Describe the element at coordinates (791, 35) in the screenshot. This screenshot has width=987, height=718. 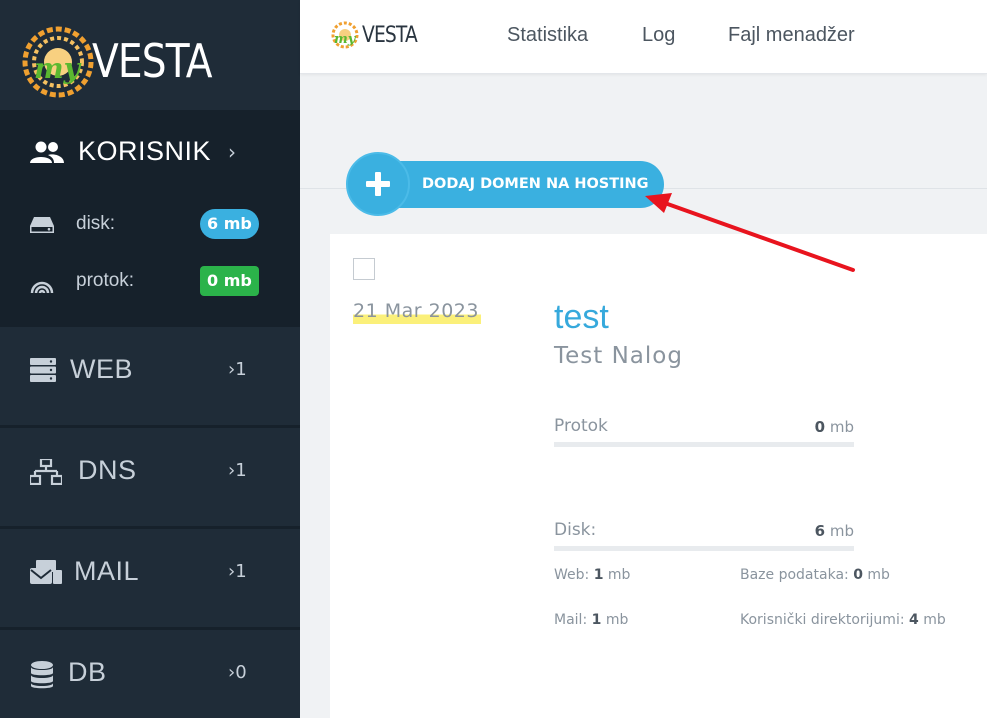
I see `nav-fajl-menadzer: Fajl menadžer` at that location.